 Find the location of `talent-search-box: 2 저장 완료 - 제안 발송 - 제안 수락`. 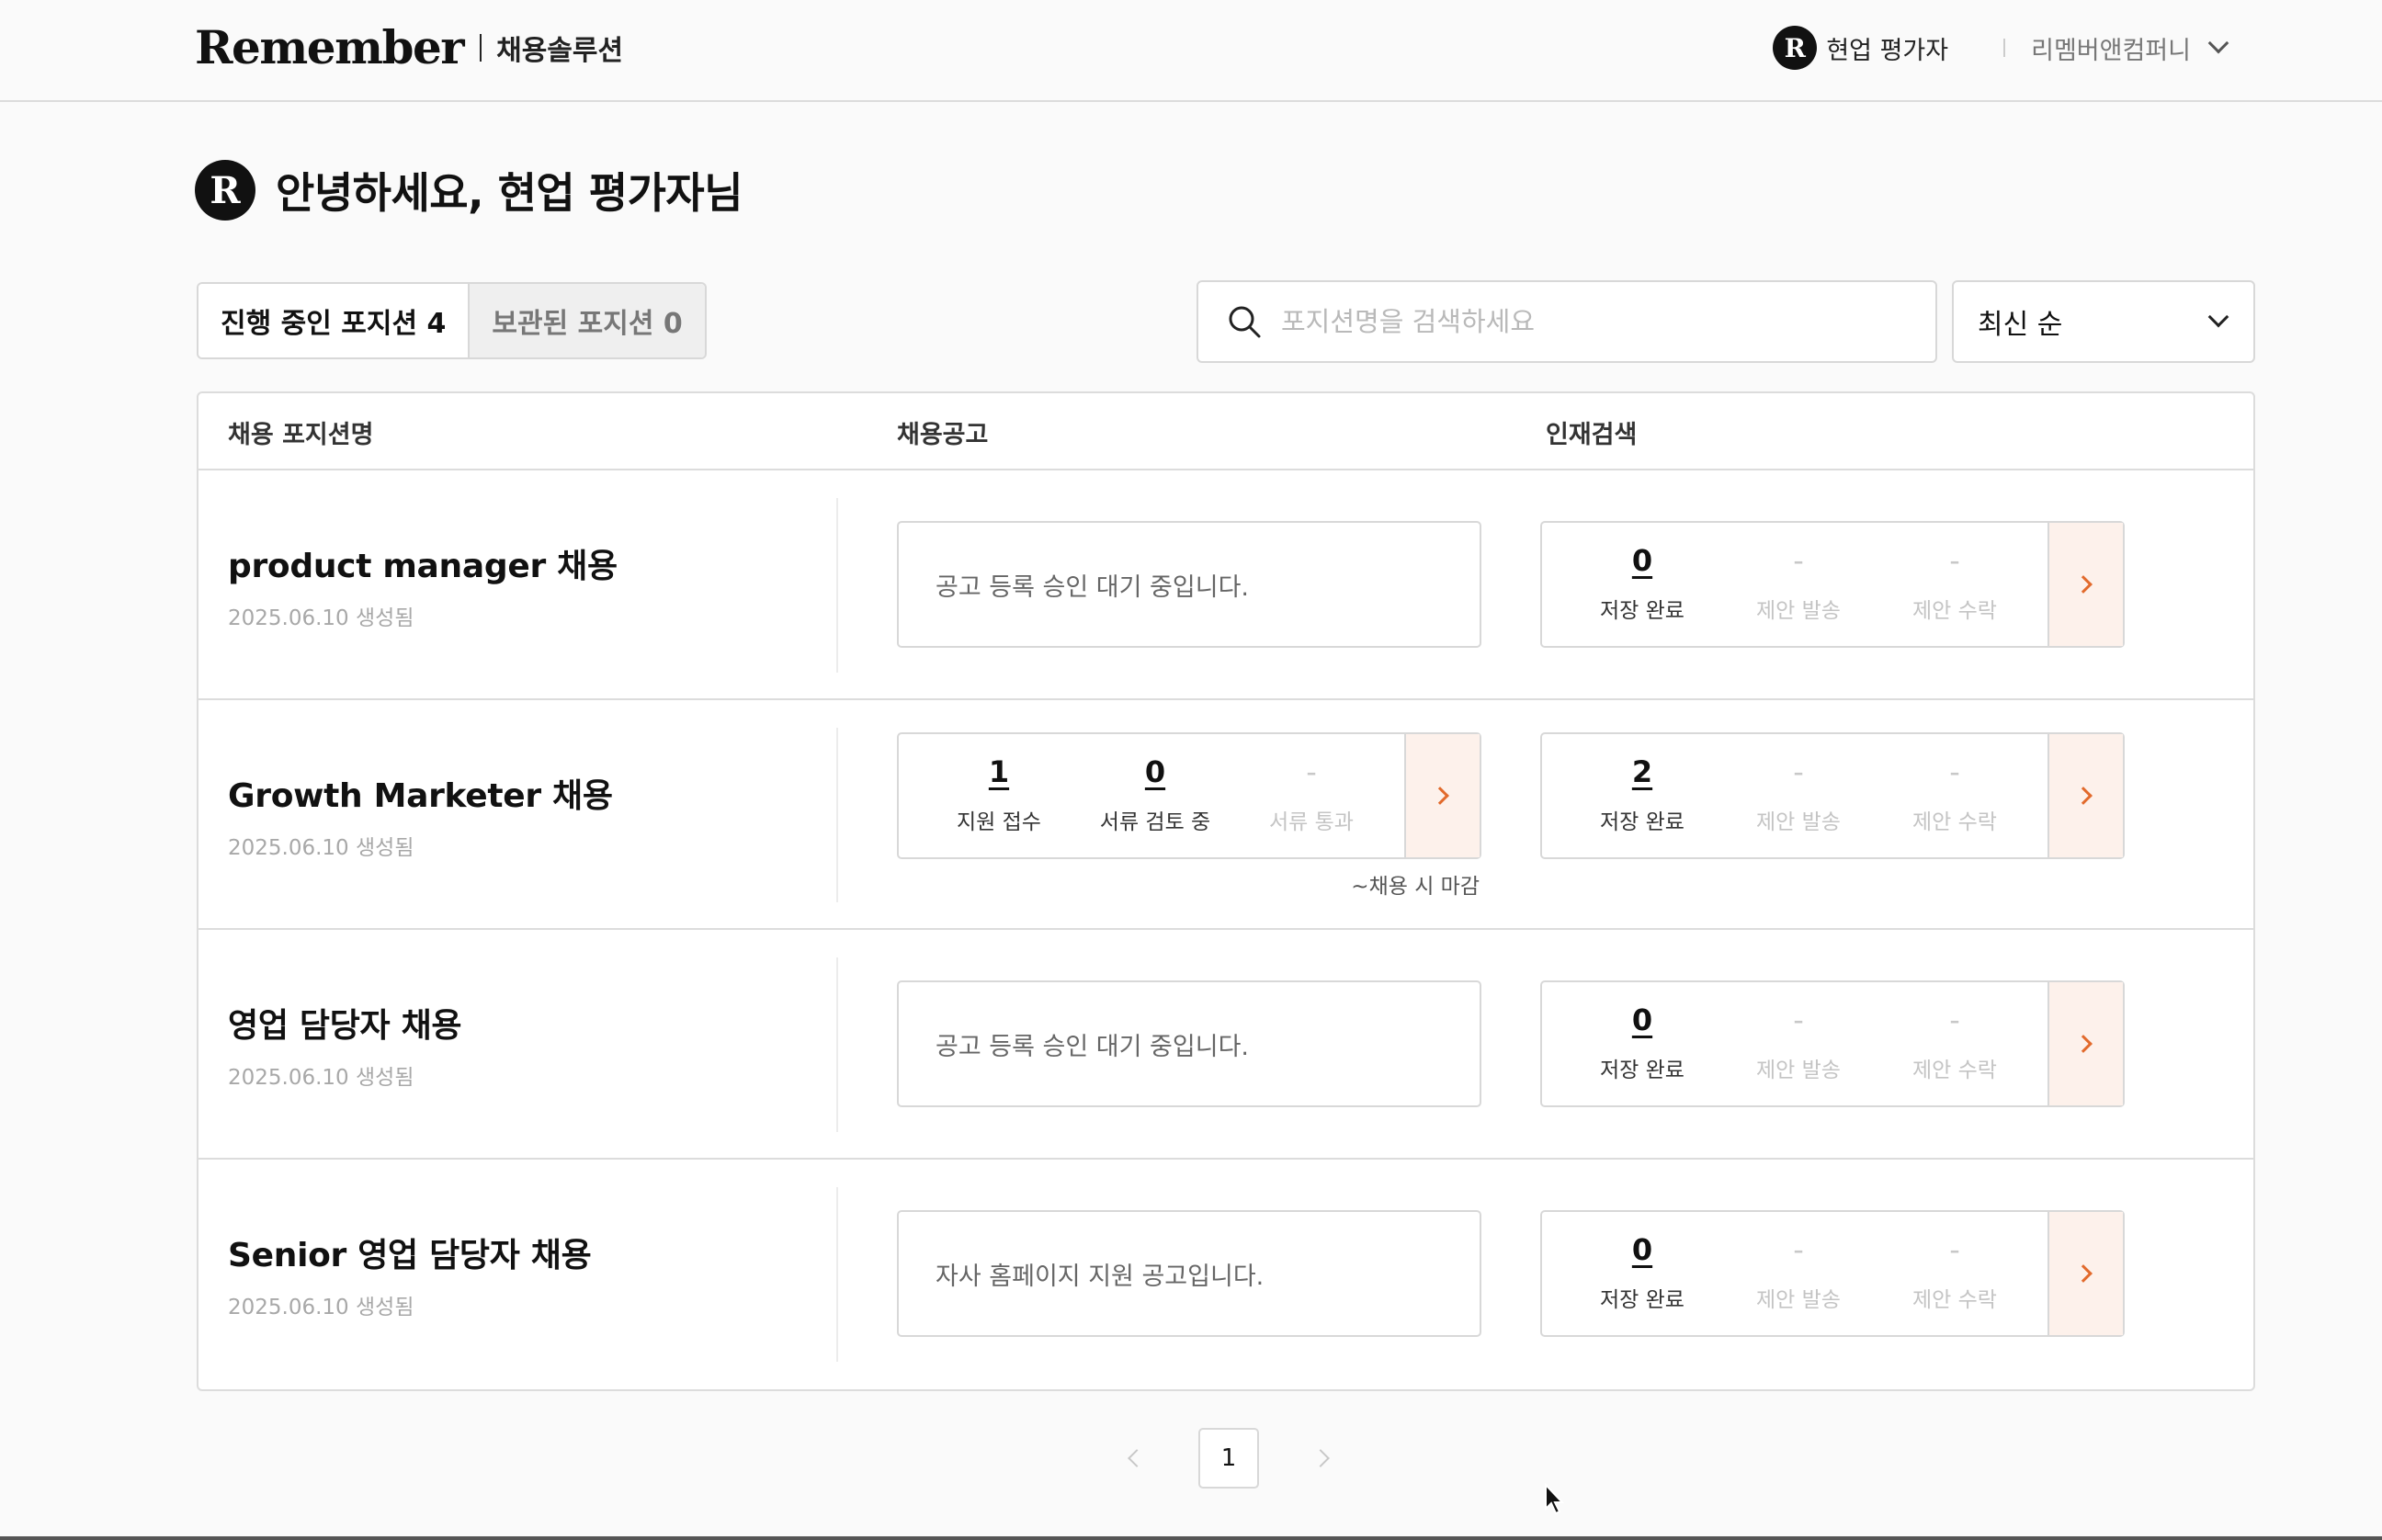

talent-search-box: 2 저장 완료 - 제안 발송 - 제안 수락 is located at coordinates (1833, 795).